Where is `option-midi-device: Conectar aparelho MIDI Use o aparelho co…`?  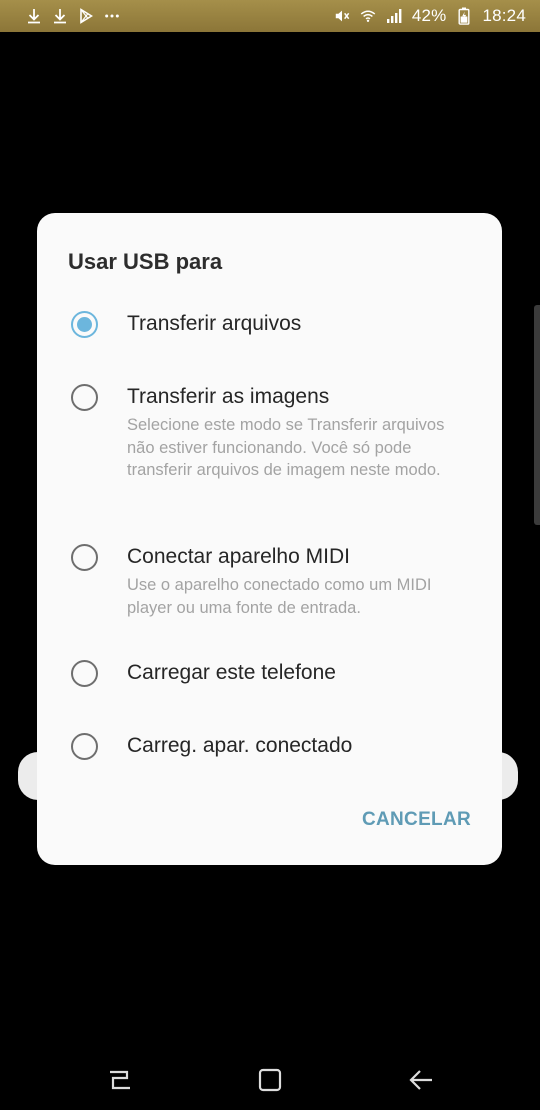
option-midi-device: Conectar aparelho MIDI Use o aparelho co… is located at coordinates (269, 584).